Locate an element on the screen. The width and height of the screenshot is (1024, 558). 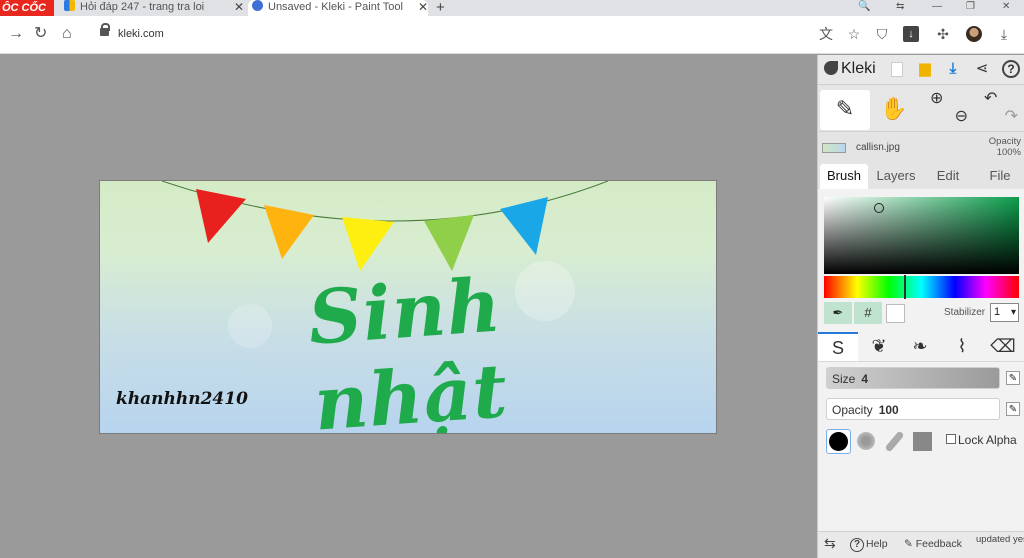
tab-switch-icon: ⇆ is located at coordinates (900, 7).